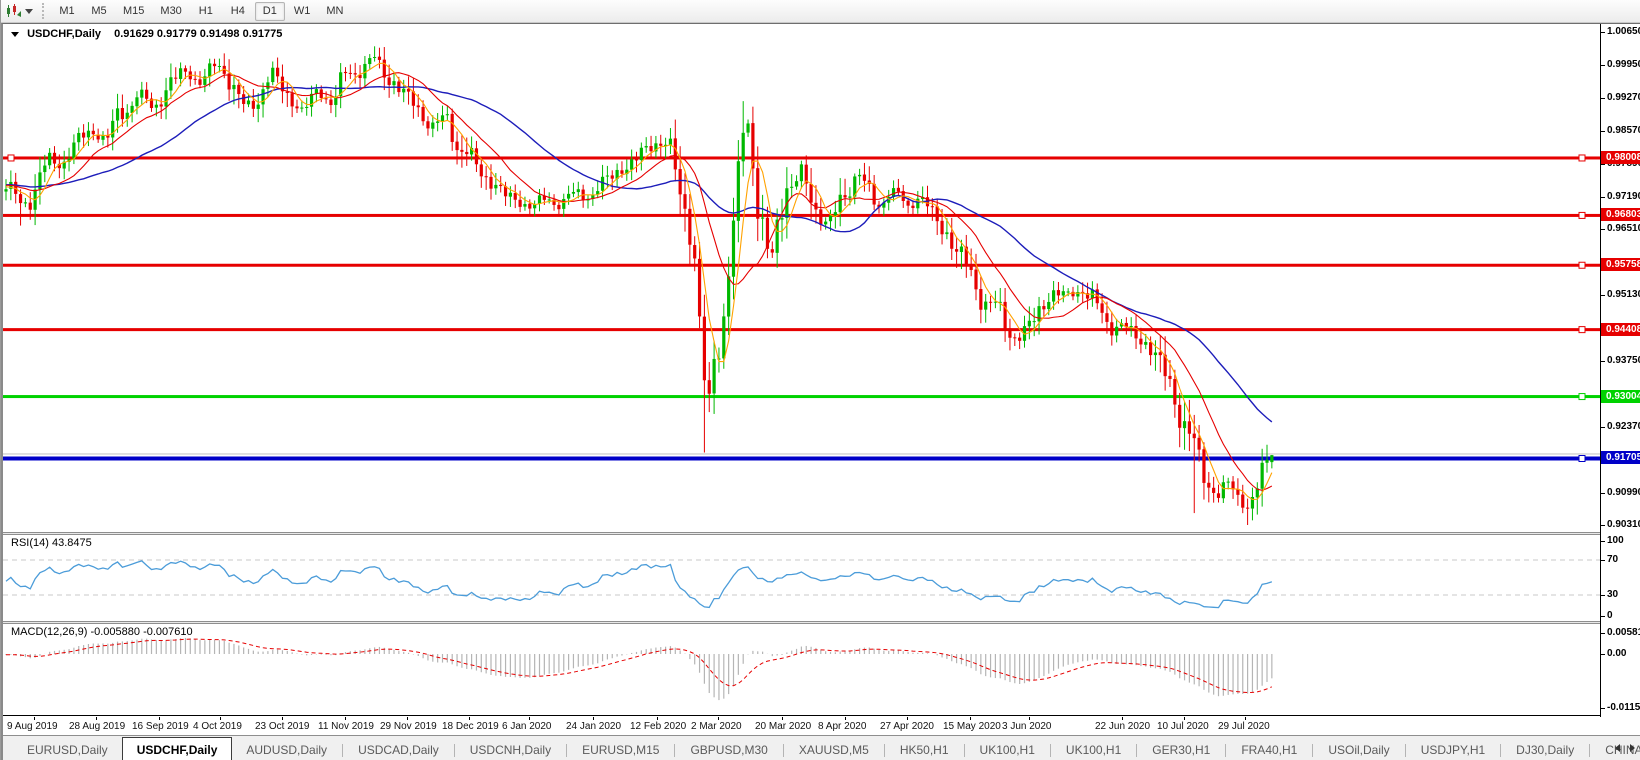  Describe the element at coordinates (282, 726) in the screenshot. I see `date-label: 23 Oct 2019` at that location.